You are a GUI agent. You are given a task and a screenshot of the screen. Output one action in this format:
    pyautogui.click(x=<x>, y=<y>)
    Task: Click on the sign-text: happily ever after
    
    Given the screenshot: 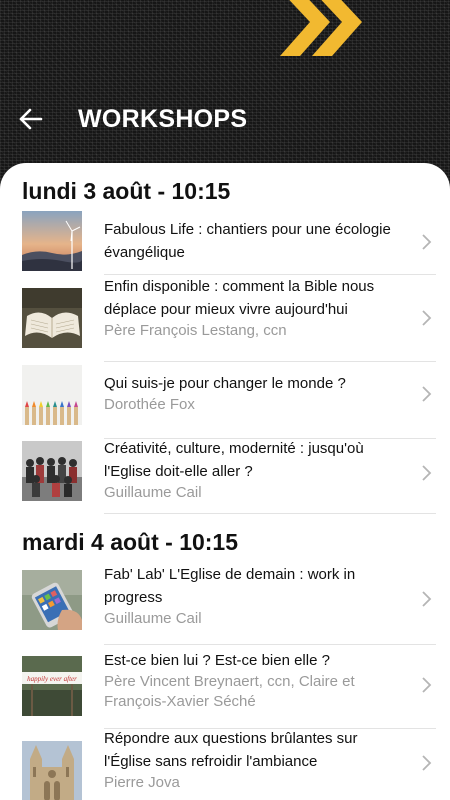 What is the action you would take?
    pyautogui.click(x=52, y=679)
    